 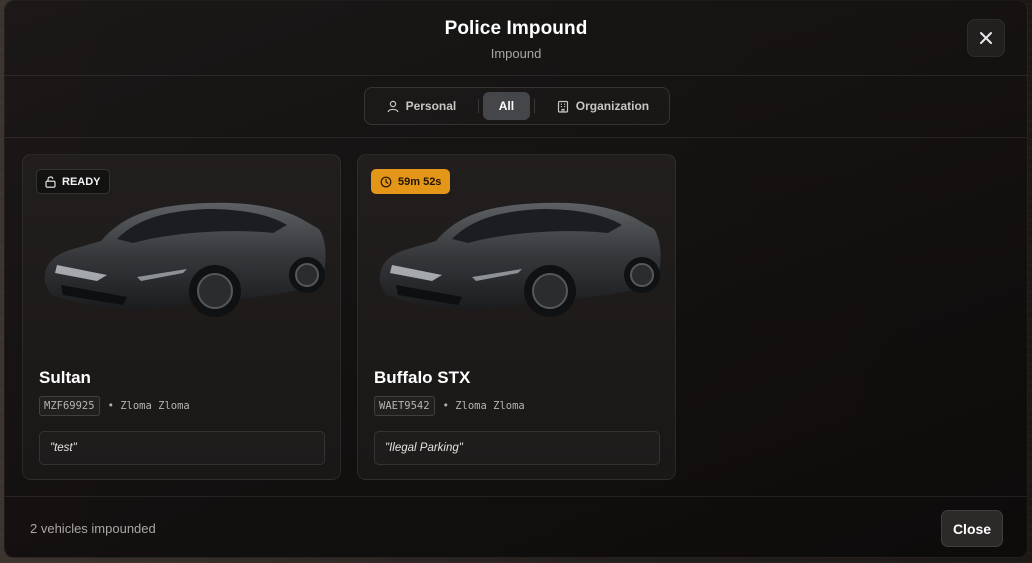 I want to click on vehicle-meta: WAET9542 • Zloma Zloma, so click(x=449, y=406).